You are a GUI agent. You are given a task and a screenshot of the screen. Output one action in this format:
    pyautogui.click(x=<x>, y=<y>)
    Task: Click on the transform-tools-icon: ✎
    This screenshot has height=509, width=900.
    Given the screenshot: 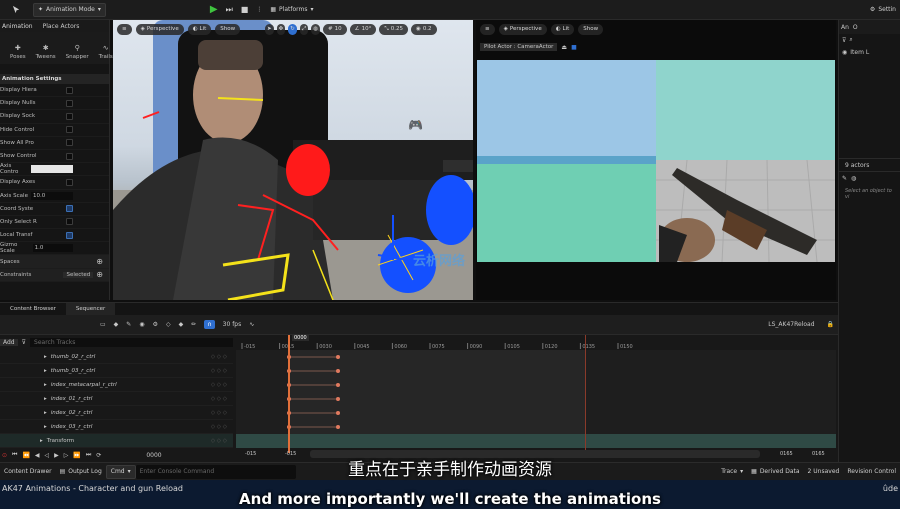 What is the action you would take?
    pyautogui.click(x=128, y=324)
    